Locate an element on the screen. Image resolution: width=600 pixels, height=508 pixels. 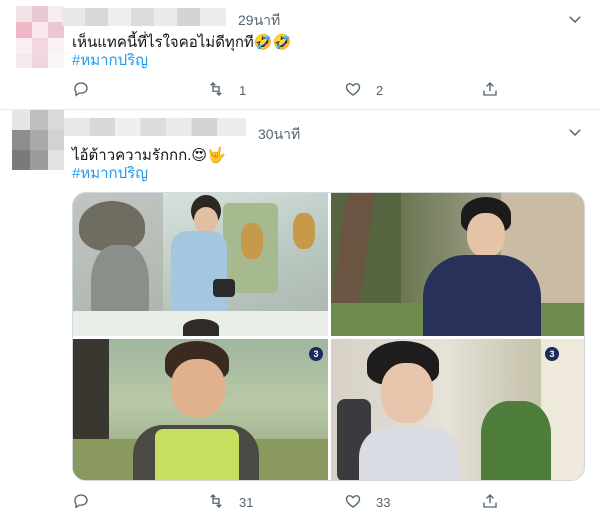
like-count: 2 is located at coordinates (380, 90).